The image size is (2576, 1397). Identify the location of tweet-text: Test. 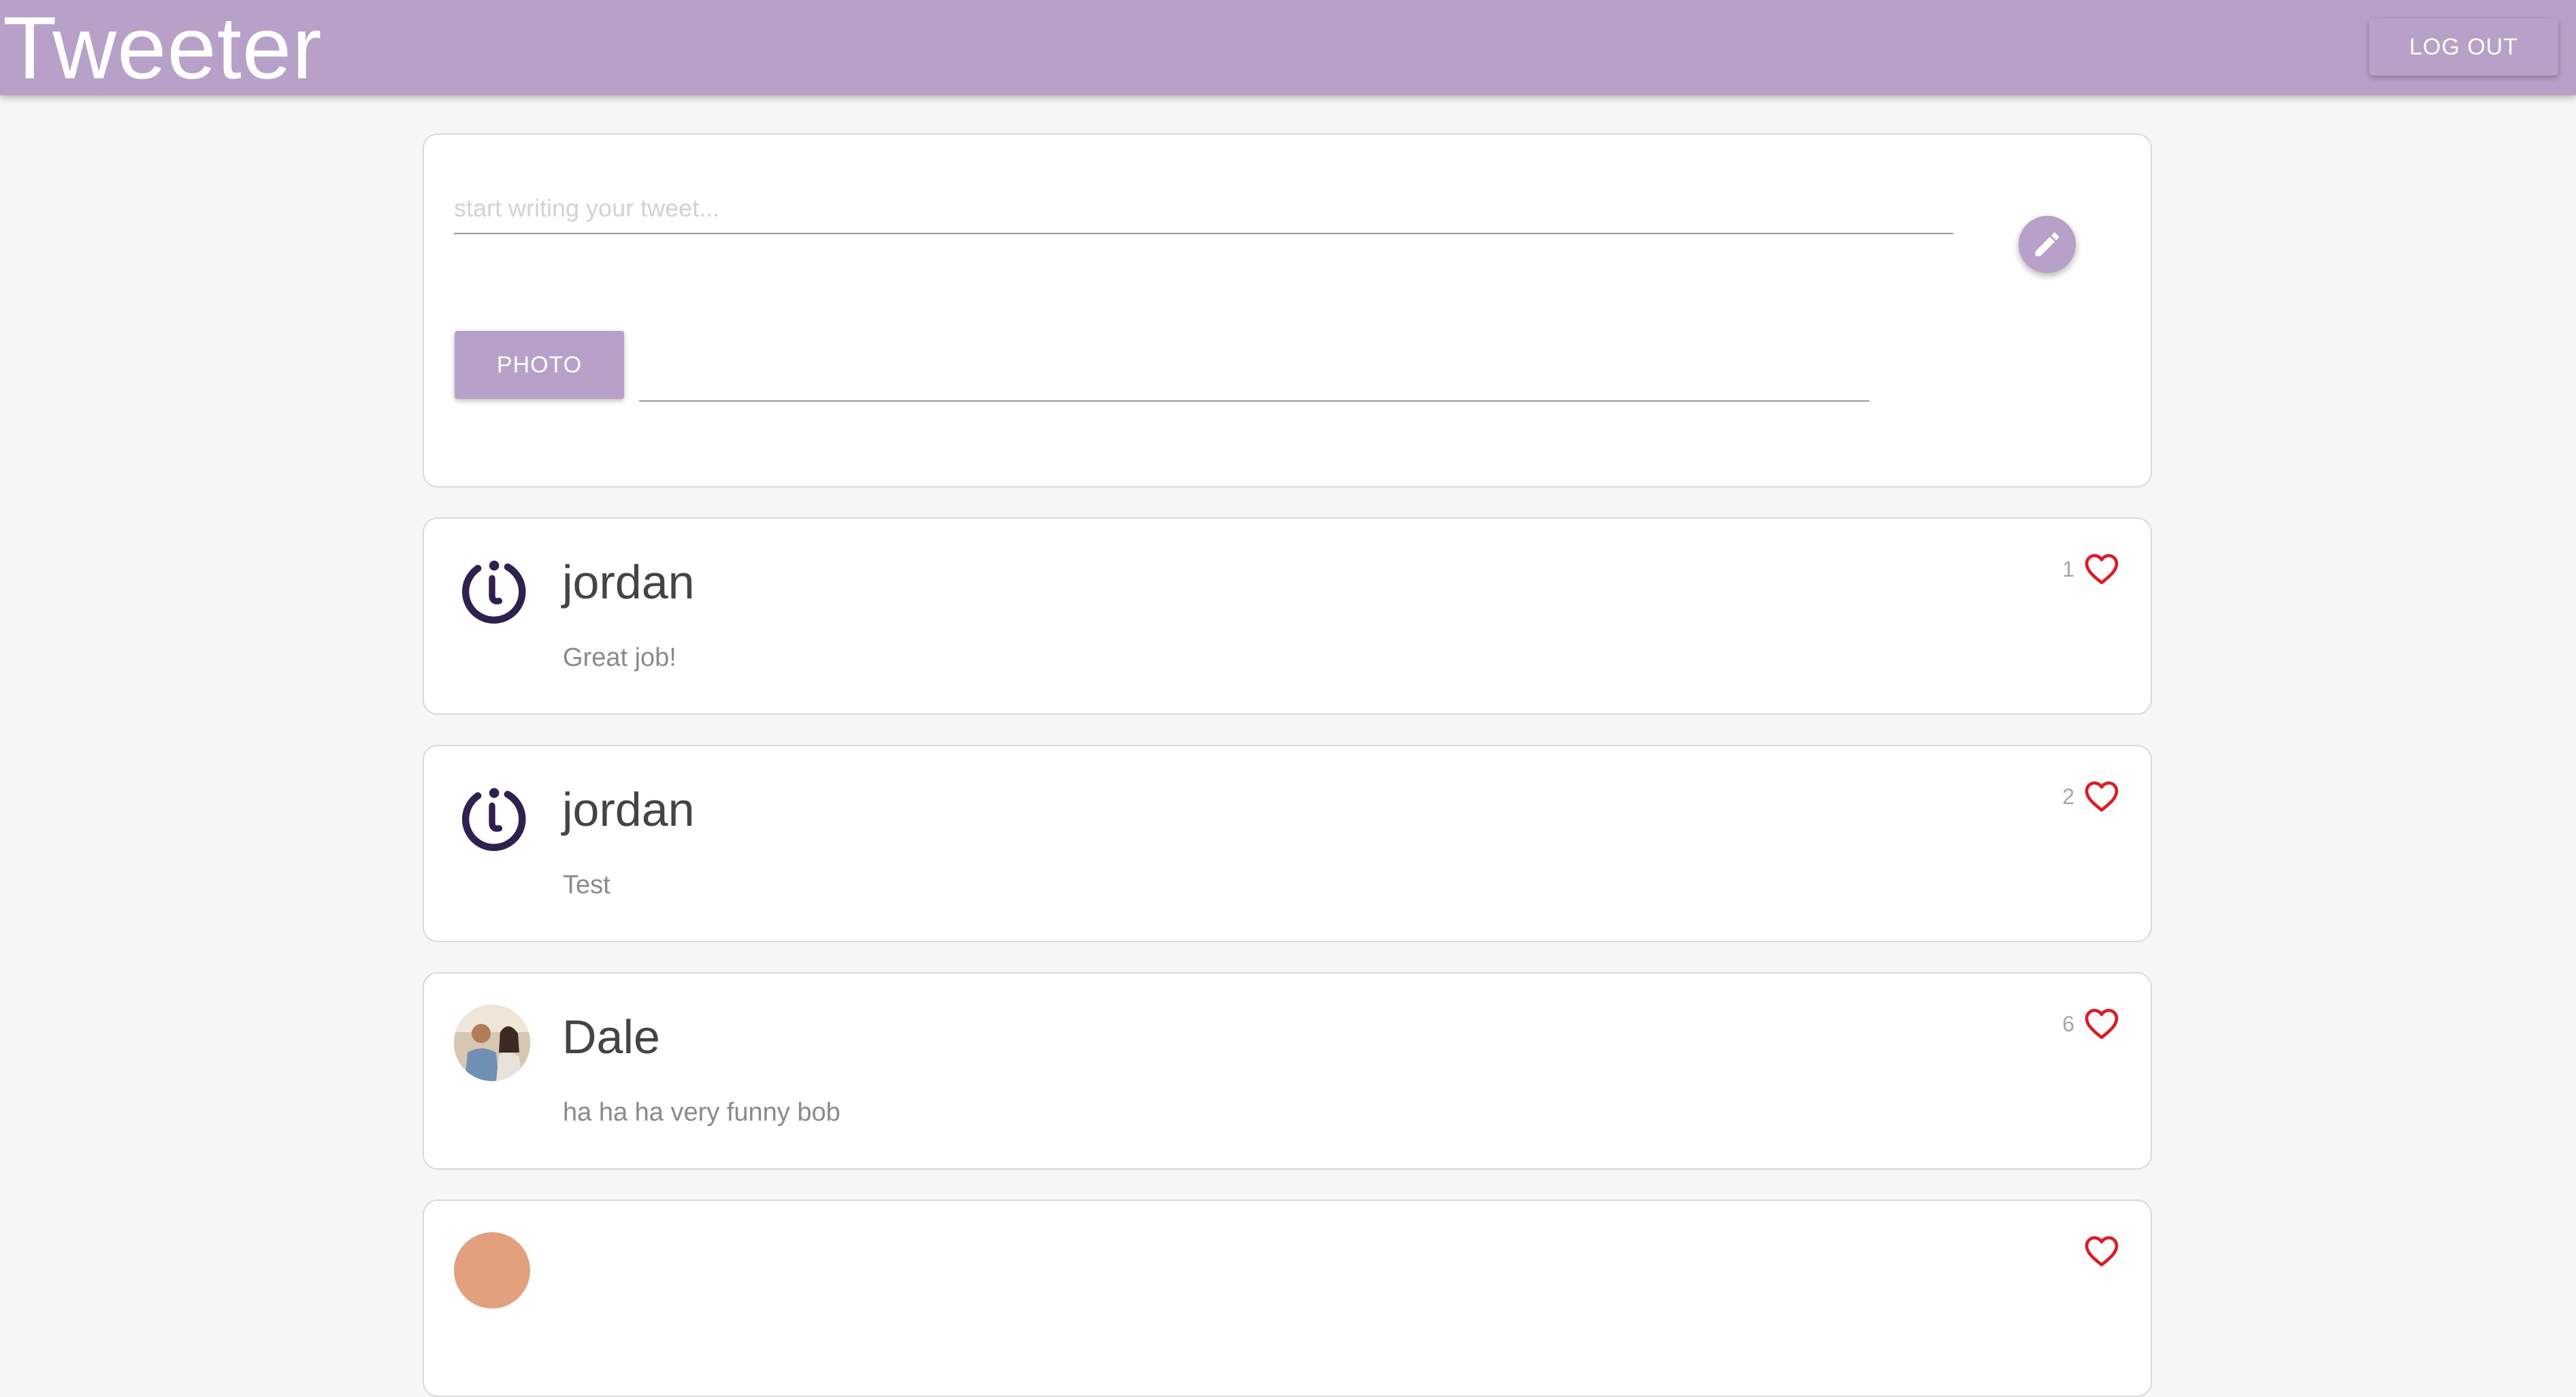
(586, 885).